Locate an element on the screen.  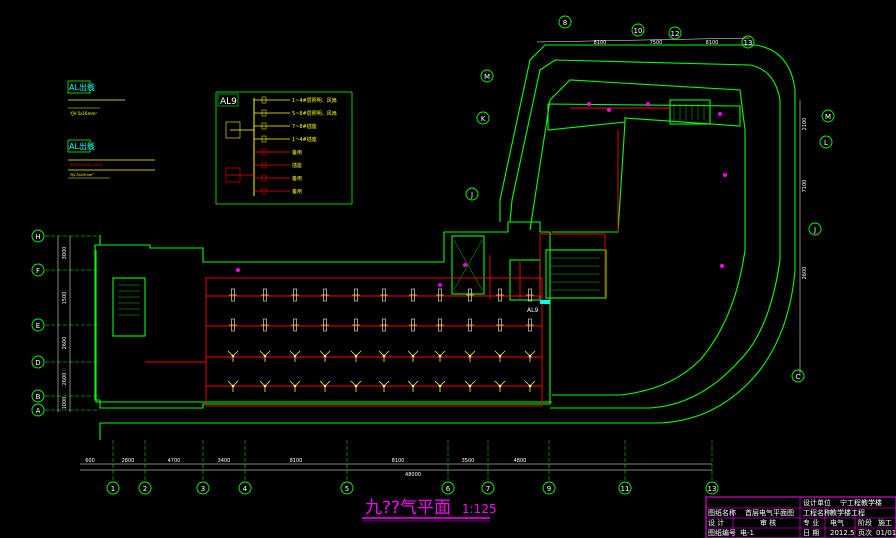
dim-top-label: 7500 is located at coordinates (656, 43).